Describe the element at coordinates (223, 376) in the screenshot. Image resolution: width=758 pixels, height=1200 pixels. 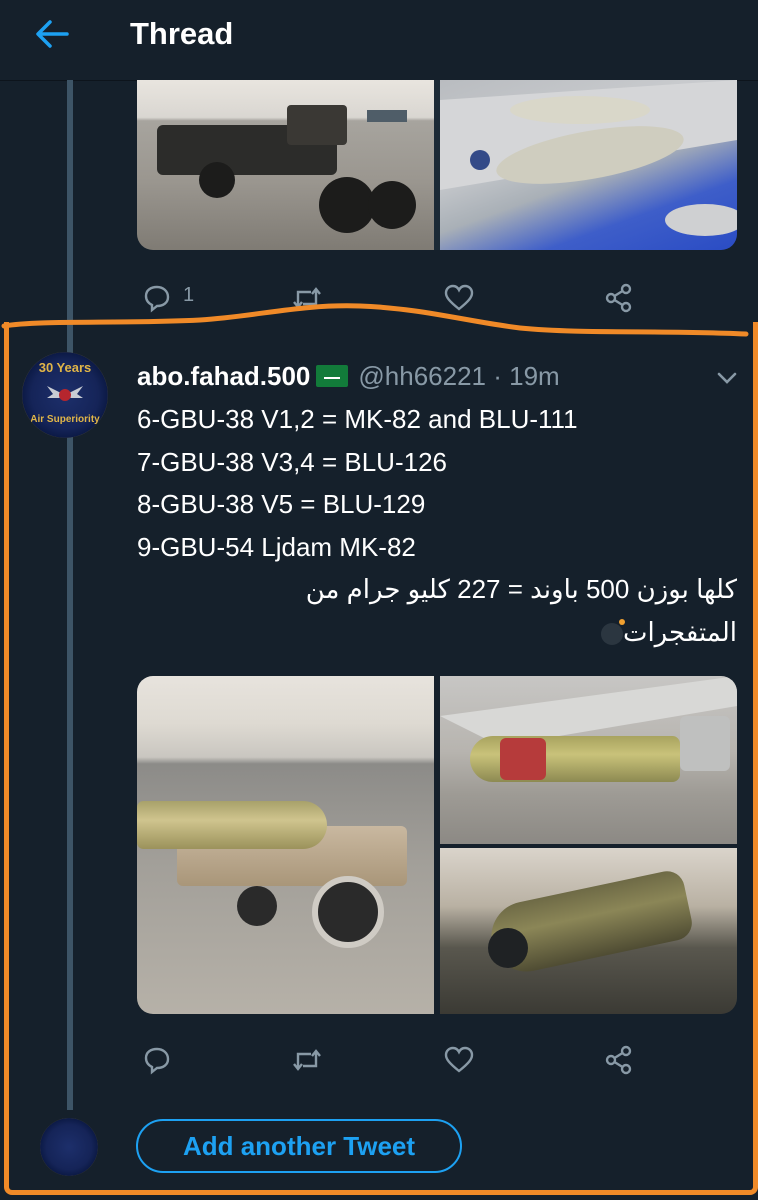
I see `display-name: abo.fahad.500` at that location.